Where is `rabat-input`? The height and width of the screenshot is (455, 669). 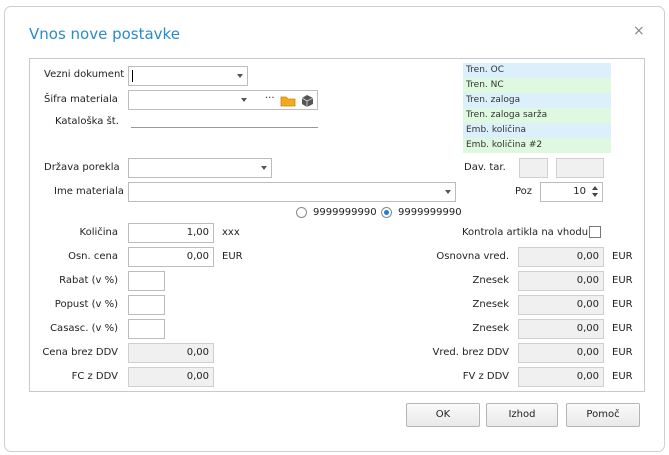 rabat-input is located at coordinates (146, 281).